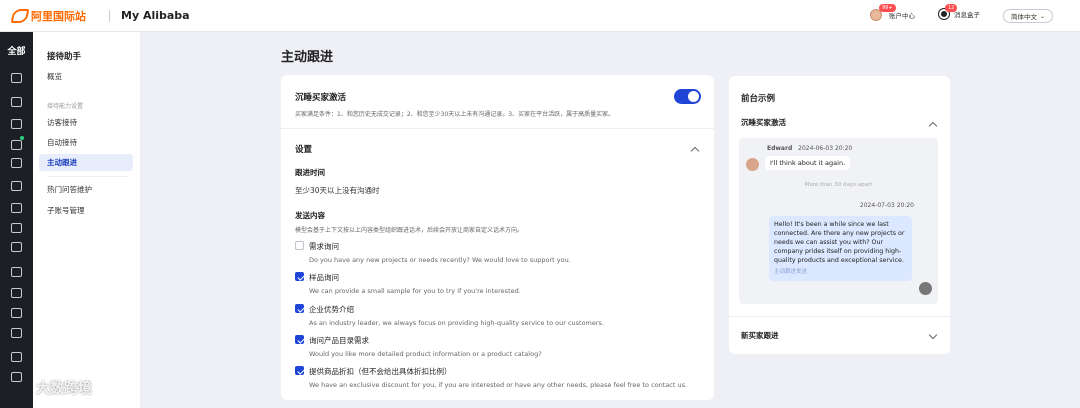 The image size is (1080, 408). Describe the element at coordinates (16, 272) in the screenshot. I see `clipboard-icon` at that location.